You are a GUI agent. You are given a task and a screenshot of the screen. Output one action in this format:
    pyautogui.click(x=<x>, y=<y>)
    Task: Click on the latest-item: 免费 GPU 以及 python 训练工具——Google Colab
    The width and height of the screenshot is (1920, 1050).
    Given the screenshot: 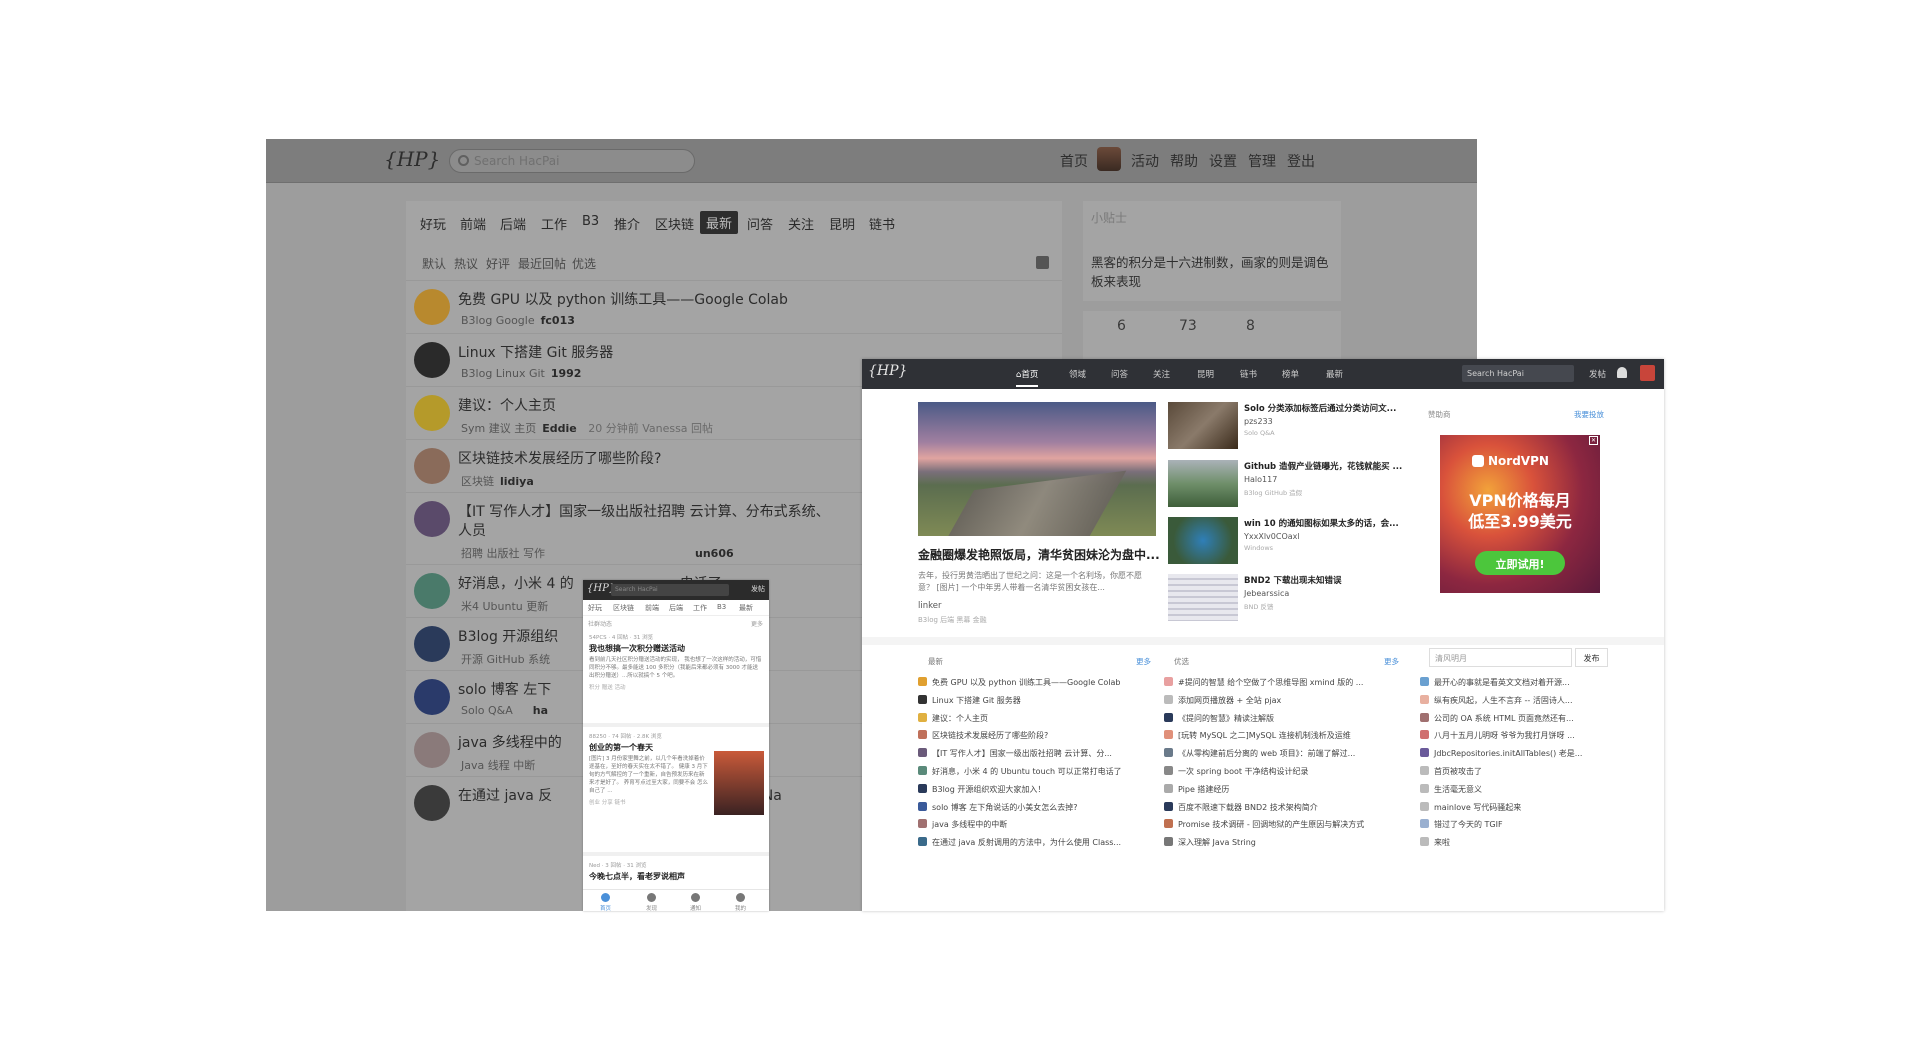 What is the action you would take?
    pyautogui.click(x=1035, y=683)
    